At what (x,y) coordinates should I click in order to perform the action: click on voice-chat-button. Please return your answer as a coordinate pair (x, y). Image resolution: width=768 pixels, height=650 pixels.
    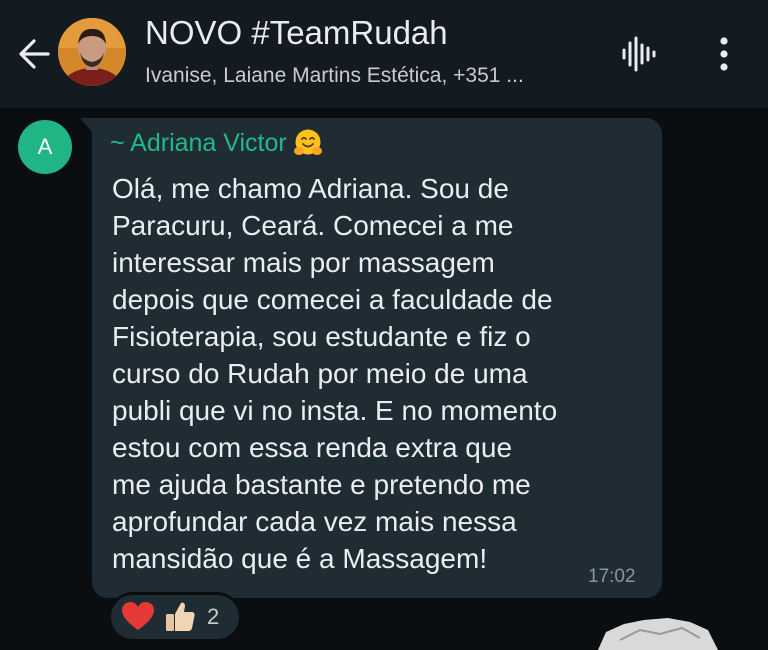
    Looking at the image, I should click on (638, 54).